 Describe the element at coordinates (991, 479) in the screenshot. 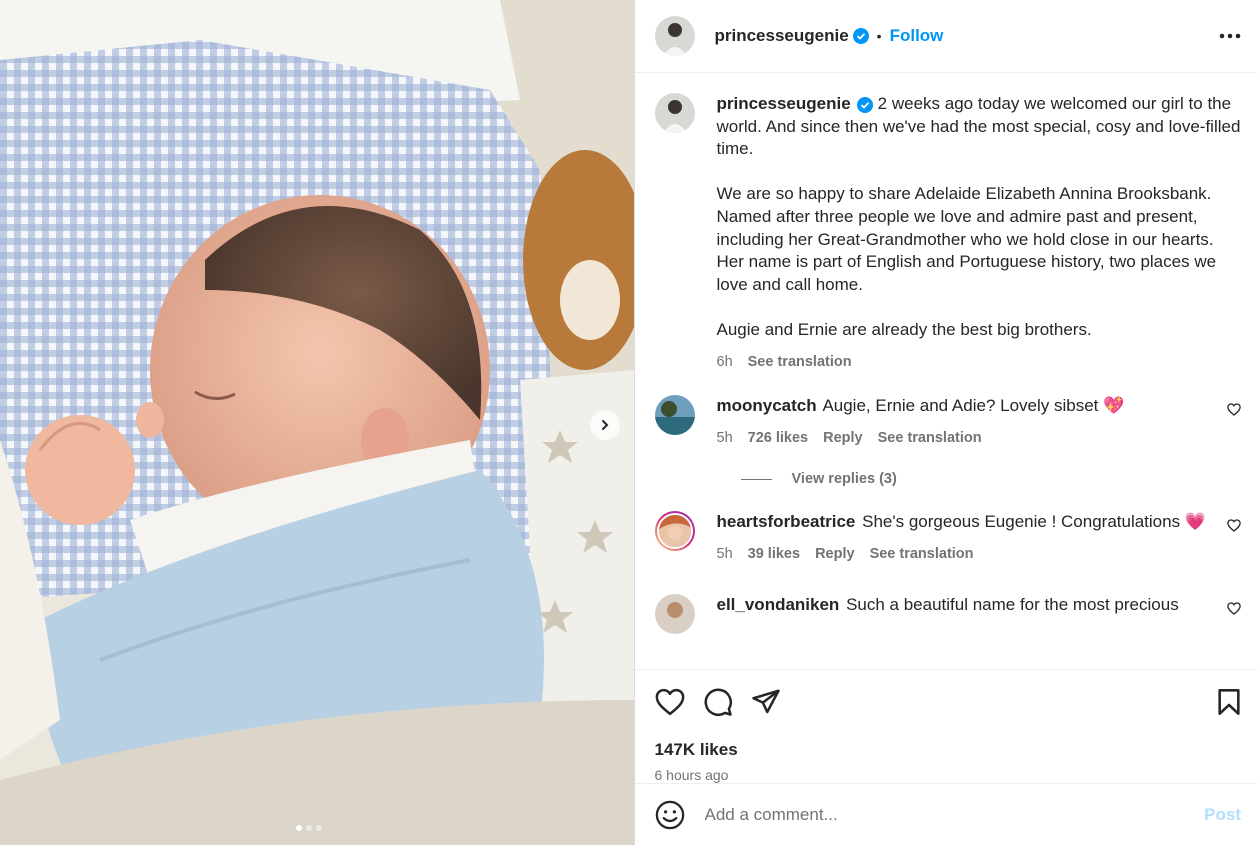

I see `view-replies-button: View replies (3)` at that location.